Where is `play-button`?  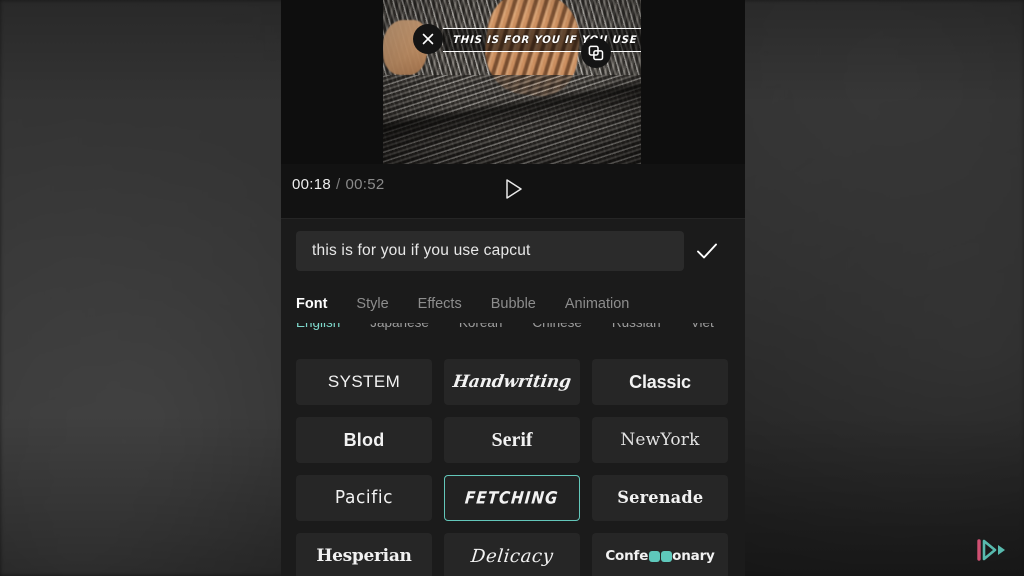
play-button is located at coordinates (514, 189).